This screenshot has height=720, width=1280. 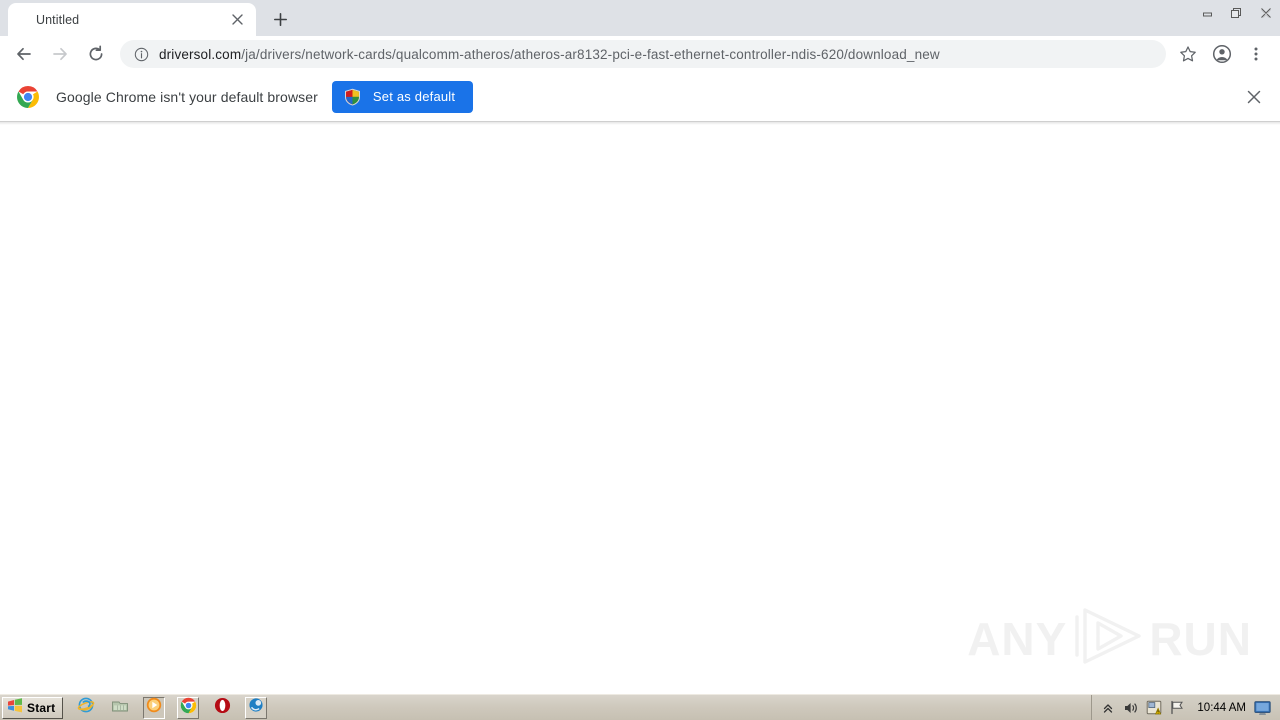 I want to click on chrome-taskbar-icon, so click(x=188, y=708).